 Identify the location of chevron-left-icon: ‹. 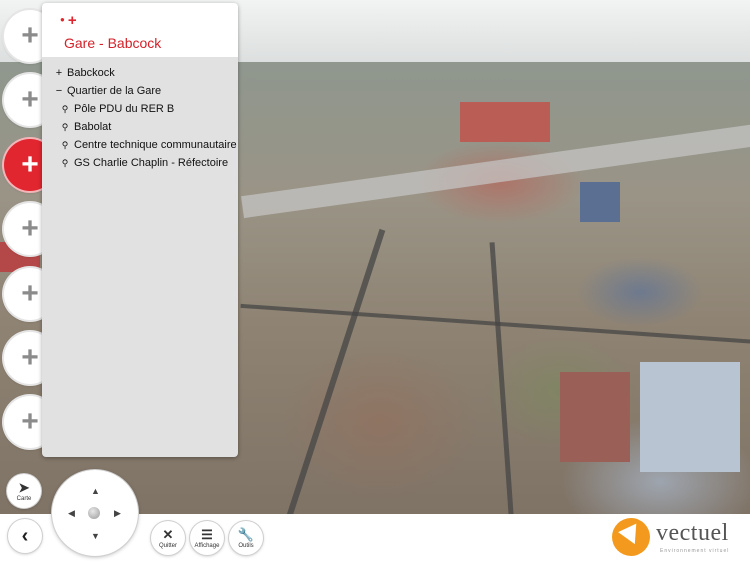
(25, 535).